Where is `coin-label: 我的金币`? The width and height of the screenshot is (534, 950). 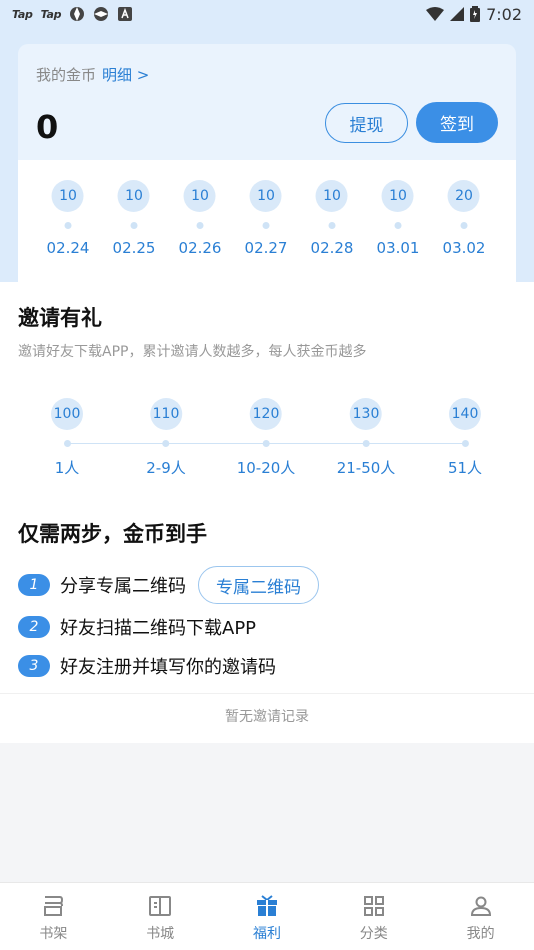
coin-label: 我的金币 is located at coordinates (66, 75).